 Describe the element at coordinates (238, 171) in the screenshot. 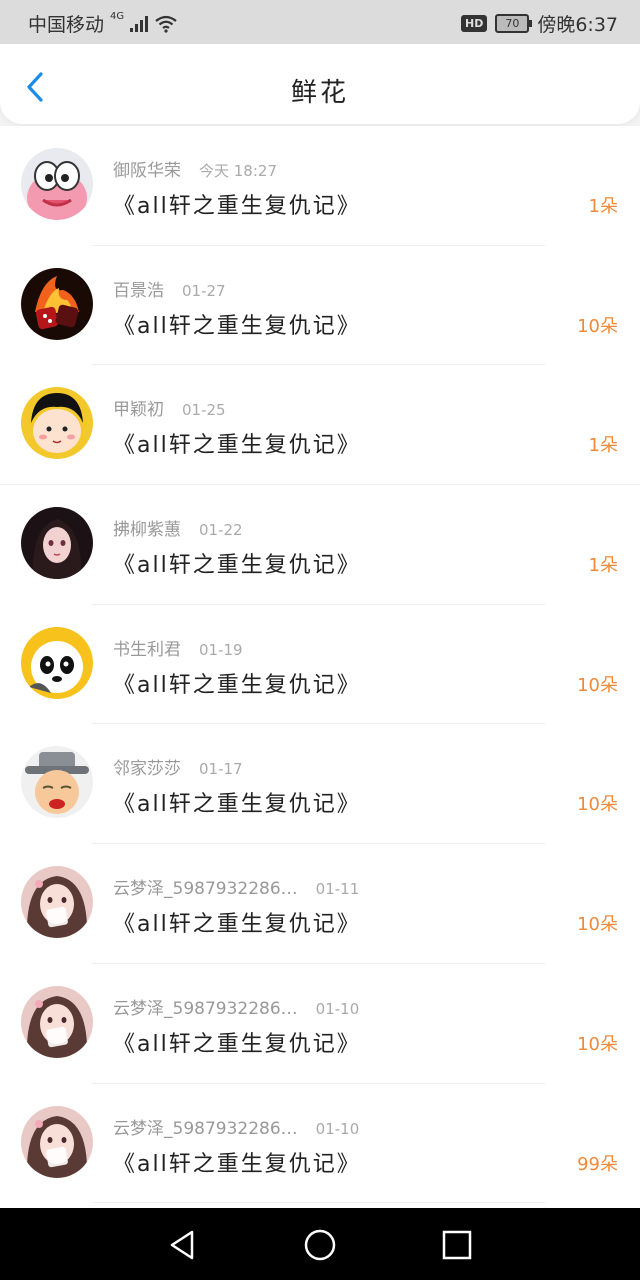

I see `item-time: 今天 18:27` at that location.